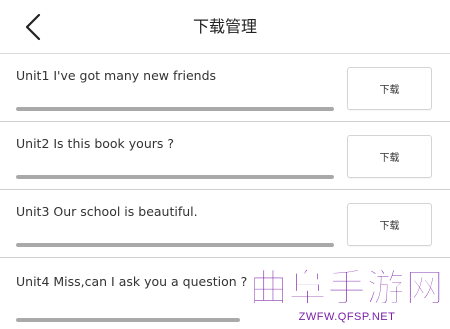 This screenshot has height=329, width=450. What do you see at coordinates (132, 281) in the screenshot?
I see `unit-title: Unit4 Miss,can I ask you a question ?` at bounding box center [132, 281].